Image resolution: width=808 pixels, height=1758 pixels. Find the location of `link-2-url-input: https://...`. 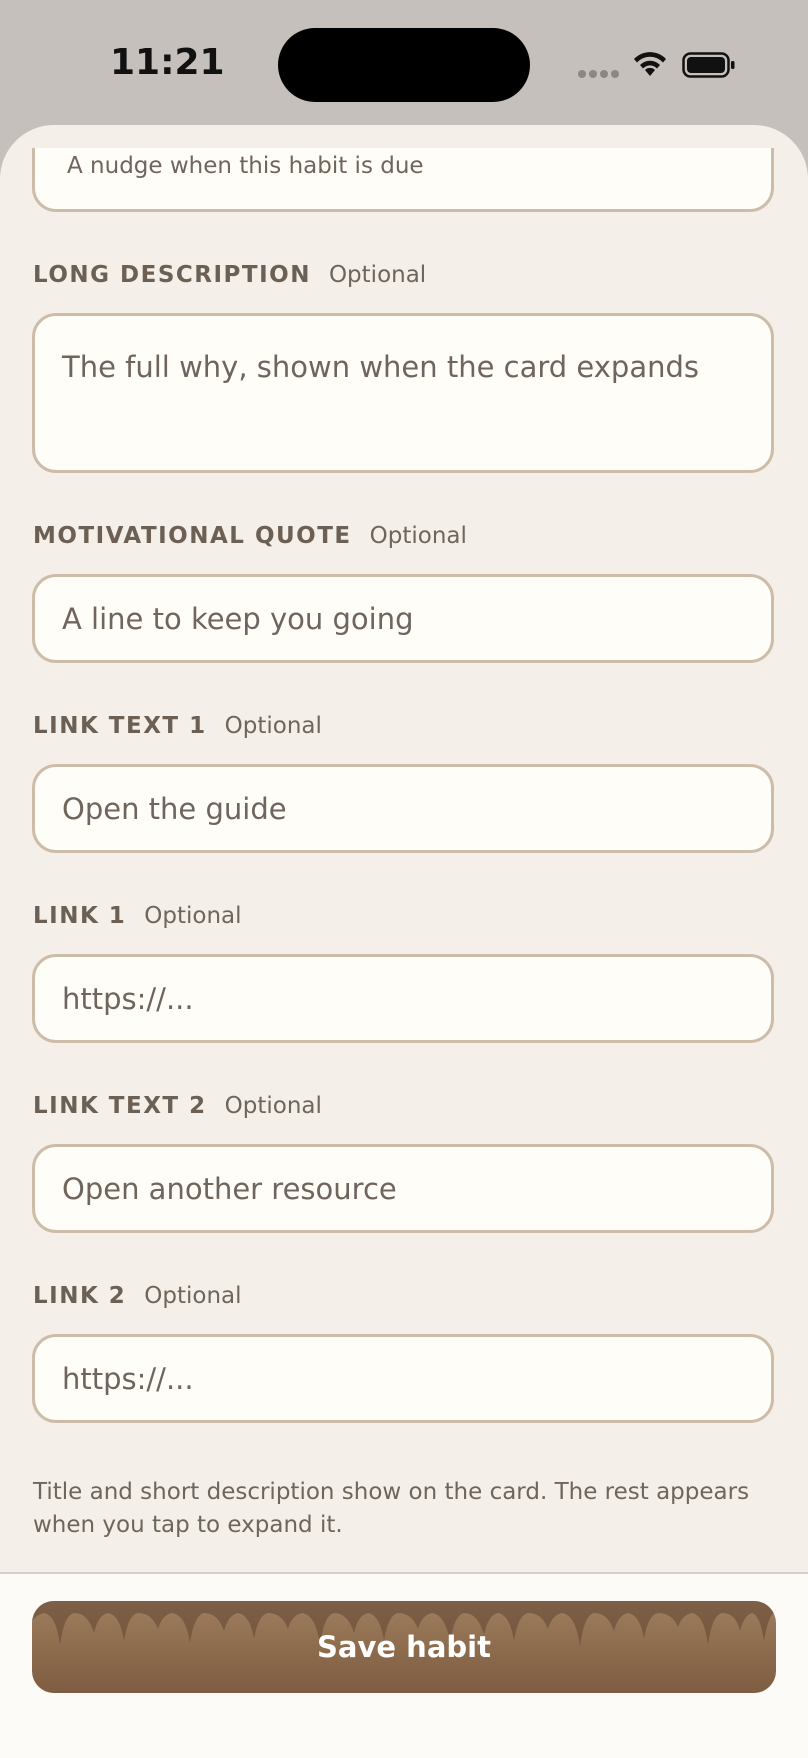

link-2-url-input: https://... is located at coordinates (403, 1378).